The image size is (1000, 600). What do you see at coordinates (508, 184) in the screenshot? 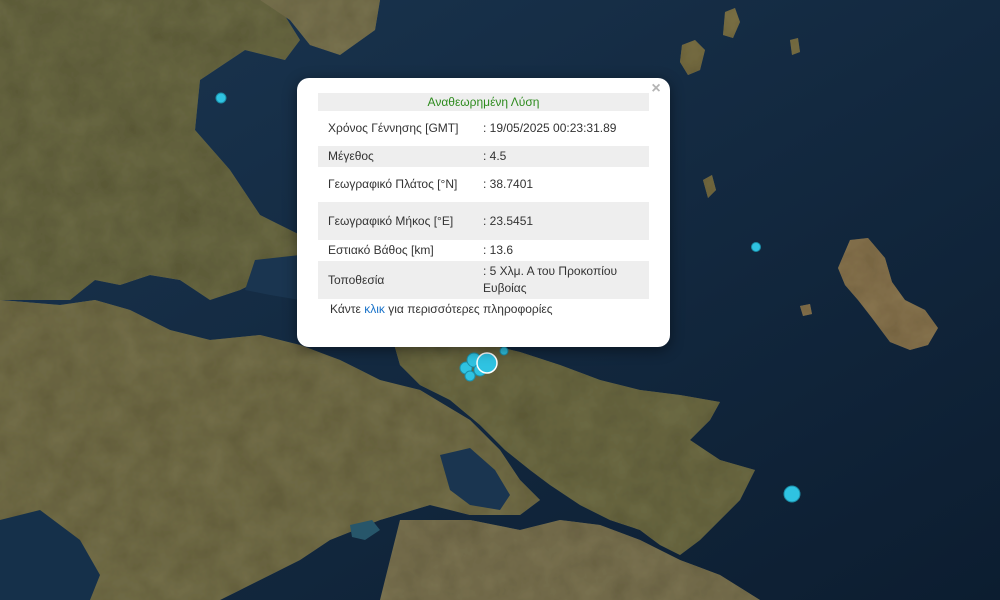
I see `info-value: : 38.7401` at bounding box center [508, 184].